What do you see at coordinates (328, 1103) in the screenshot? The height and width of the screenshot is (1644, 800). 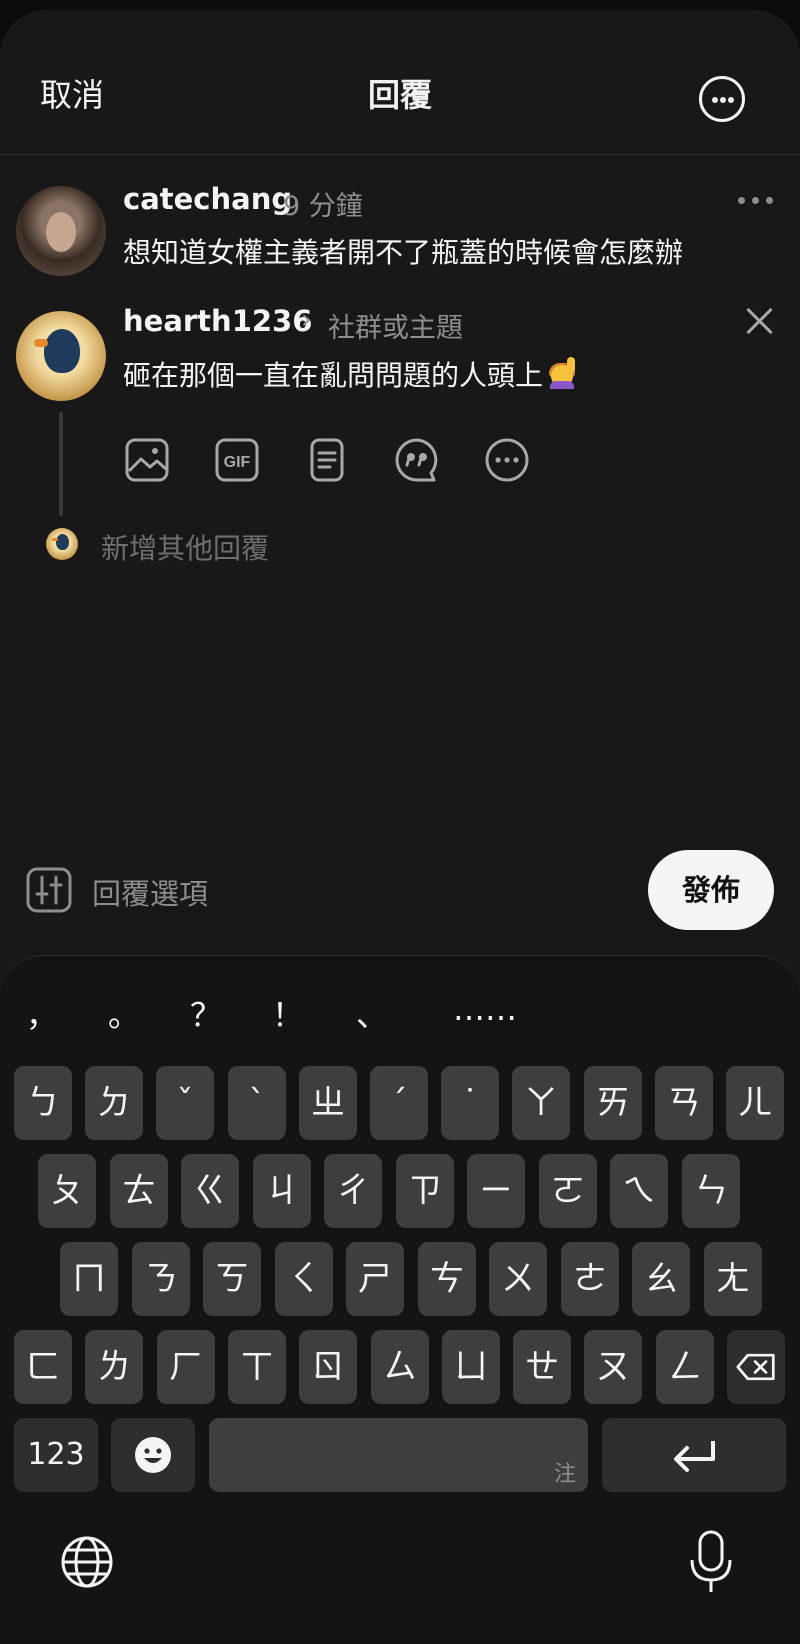 I see `keyboard-key: ㄓ` at bounding box center [328, 1103].